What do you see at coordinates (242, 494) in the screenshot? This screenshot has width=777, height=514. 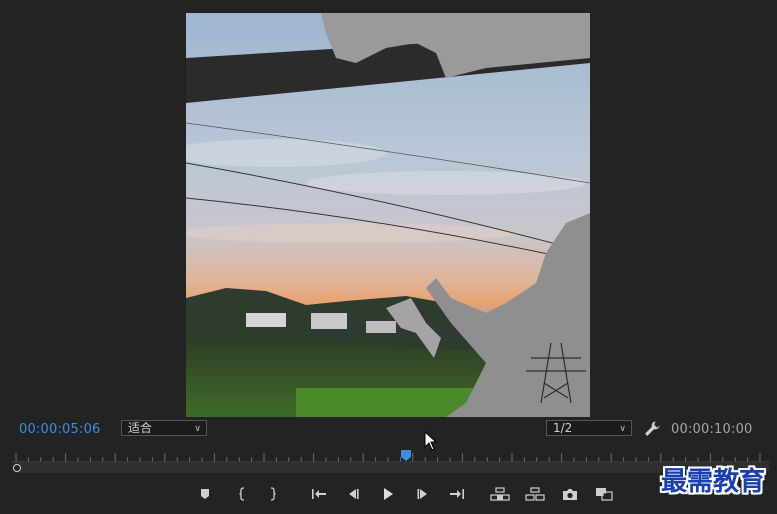 I see `mark-in-icon` at bounding box center [242, 494].